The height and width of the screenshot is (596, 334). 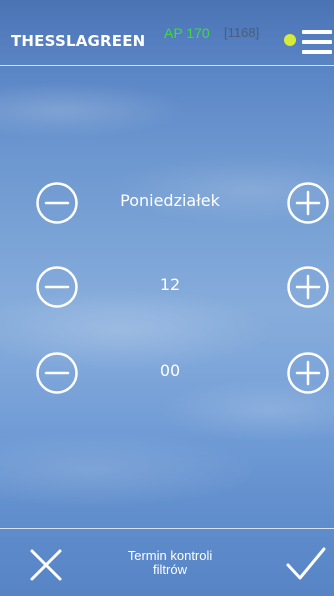 I want to click on day-increment-button, so click(x=308, y=203).